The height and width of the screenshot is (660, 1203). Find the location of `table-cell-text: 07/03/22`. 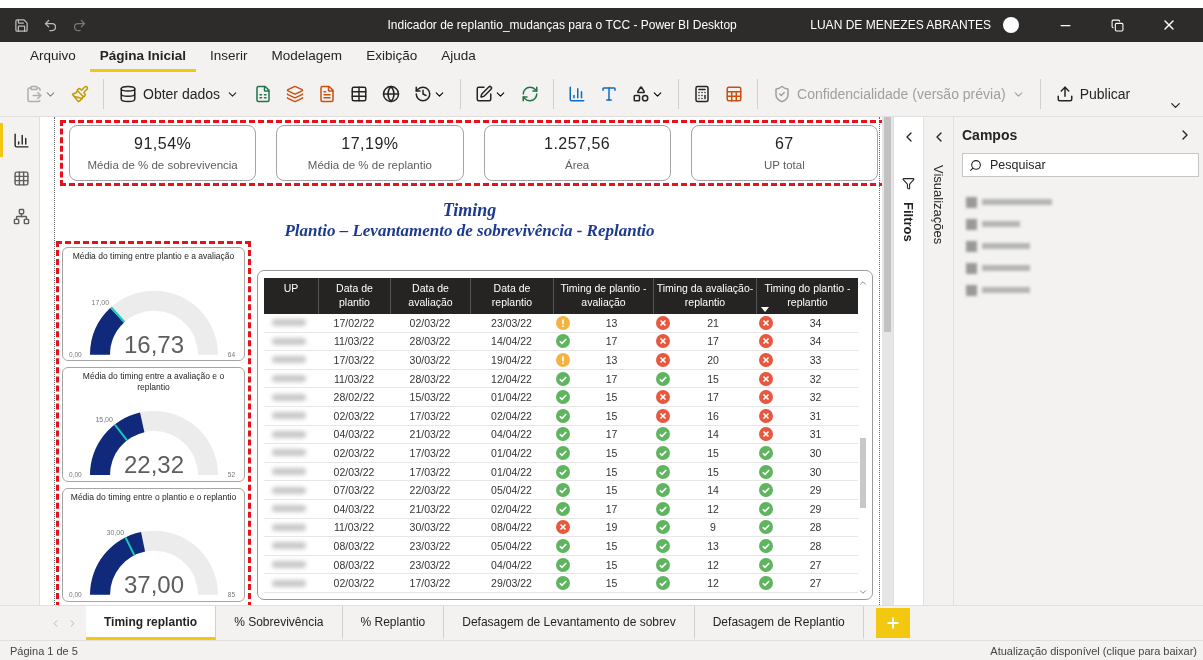

table-cell-text: 07/03/22 is located at coordinates (354, 490).